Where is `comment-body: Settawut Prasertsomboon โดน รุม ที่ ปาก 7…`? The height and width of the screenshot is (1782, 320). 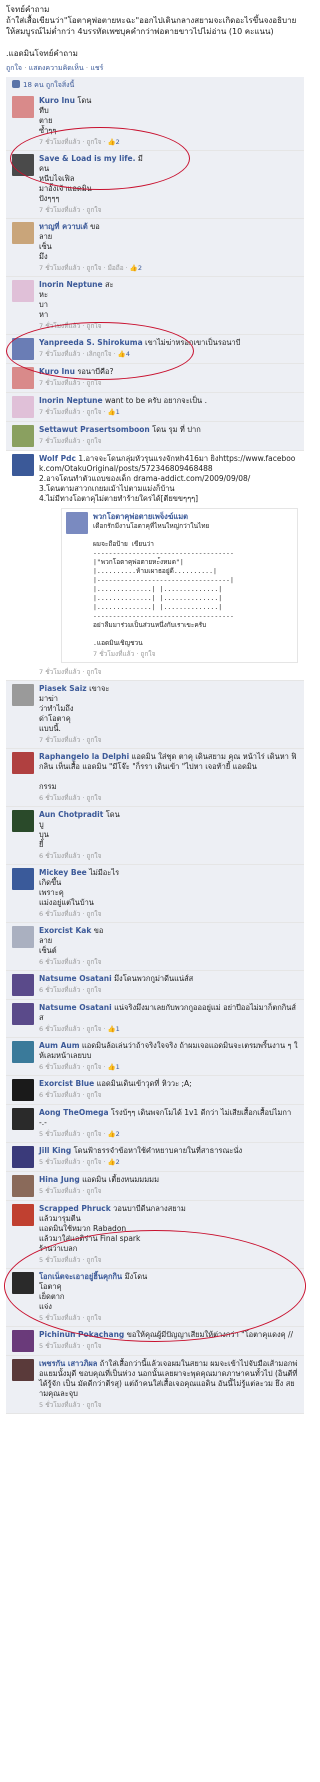 comment-body: Settawut Prasertsomboon โดน รุม ที่ ปาก 7… is located at coordinates (168, 436).